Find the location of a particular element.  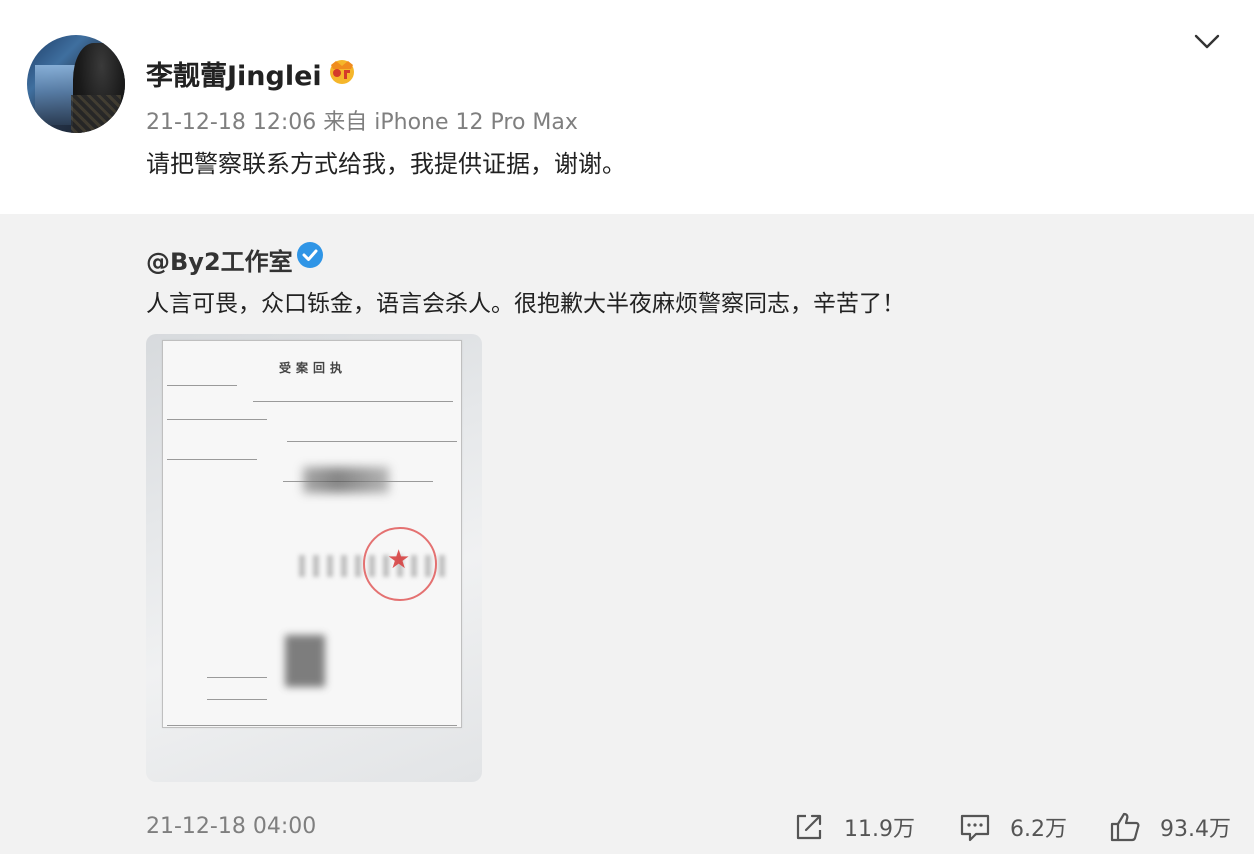

document-sheet: 受案回执 is located at coordinates (312, 534).